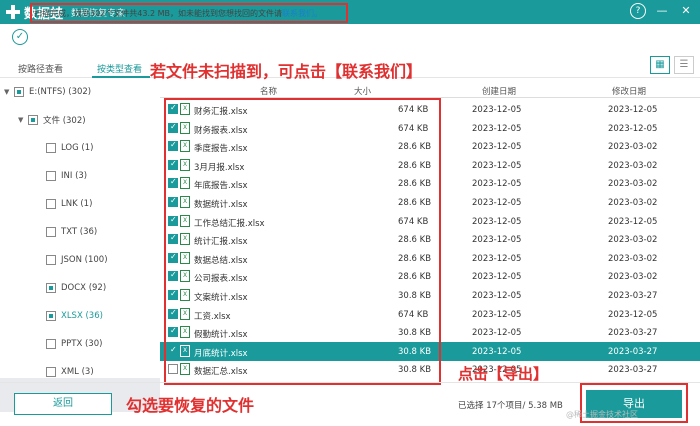 This screenshot has width=700, height=426. What do you see at coordinates (84, 260) in the screenshot?
I see `tree-item-label: JSON (100)` at bounding box center [84, 260].